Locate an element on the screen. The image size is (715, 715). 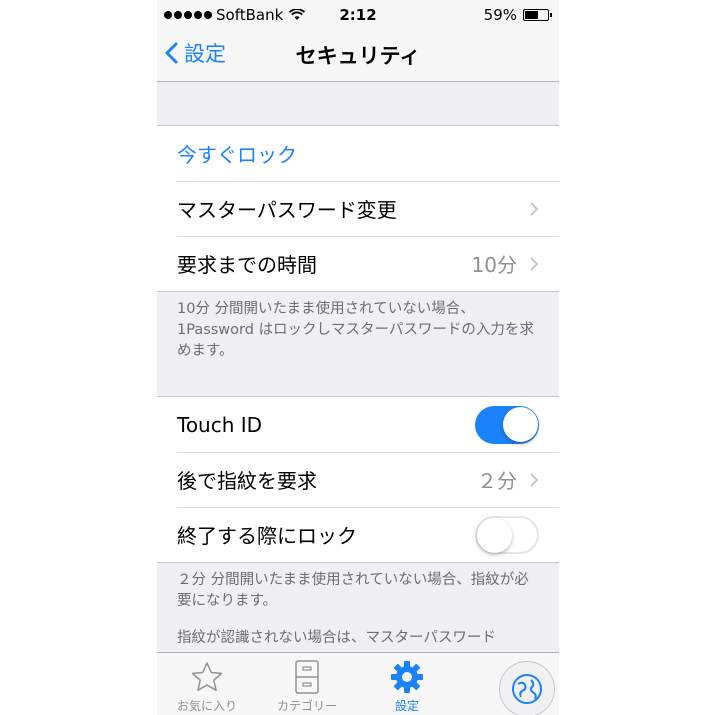
battery-indicator: 59% is located at coordinates (517, 15).